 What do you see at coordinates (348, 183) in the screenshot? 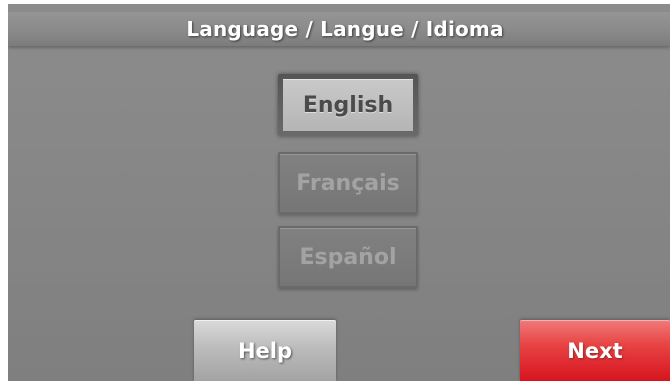
I see `language-option-french: Français` at bounding box center [348, 183].